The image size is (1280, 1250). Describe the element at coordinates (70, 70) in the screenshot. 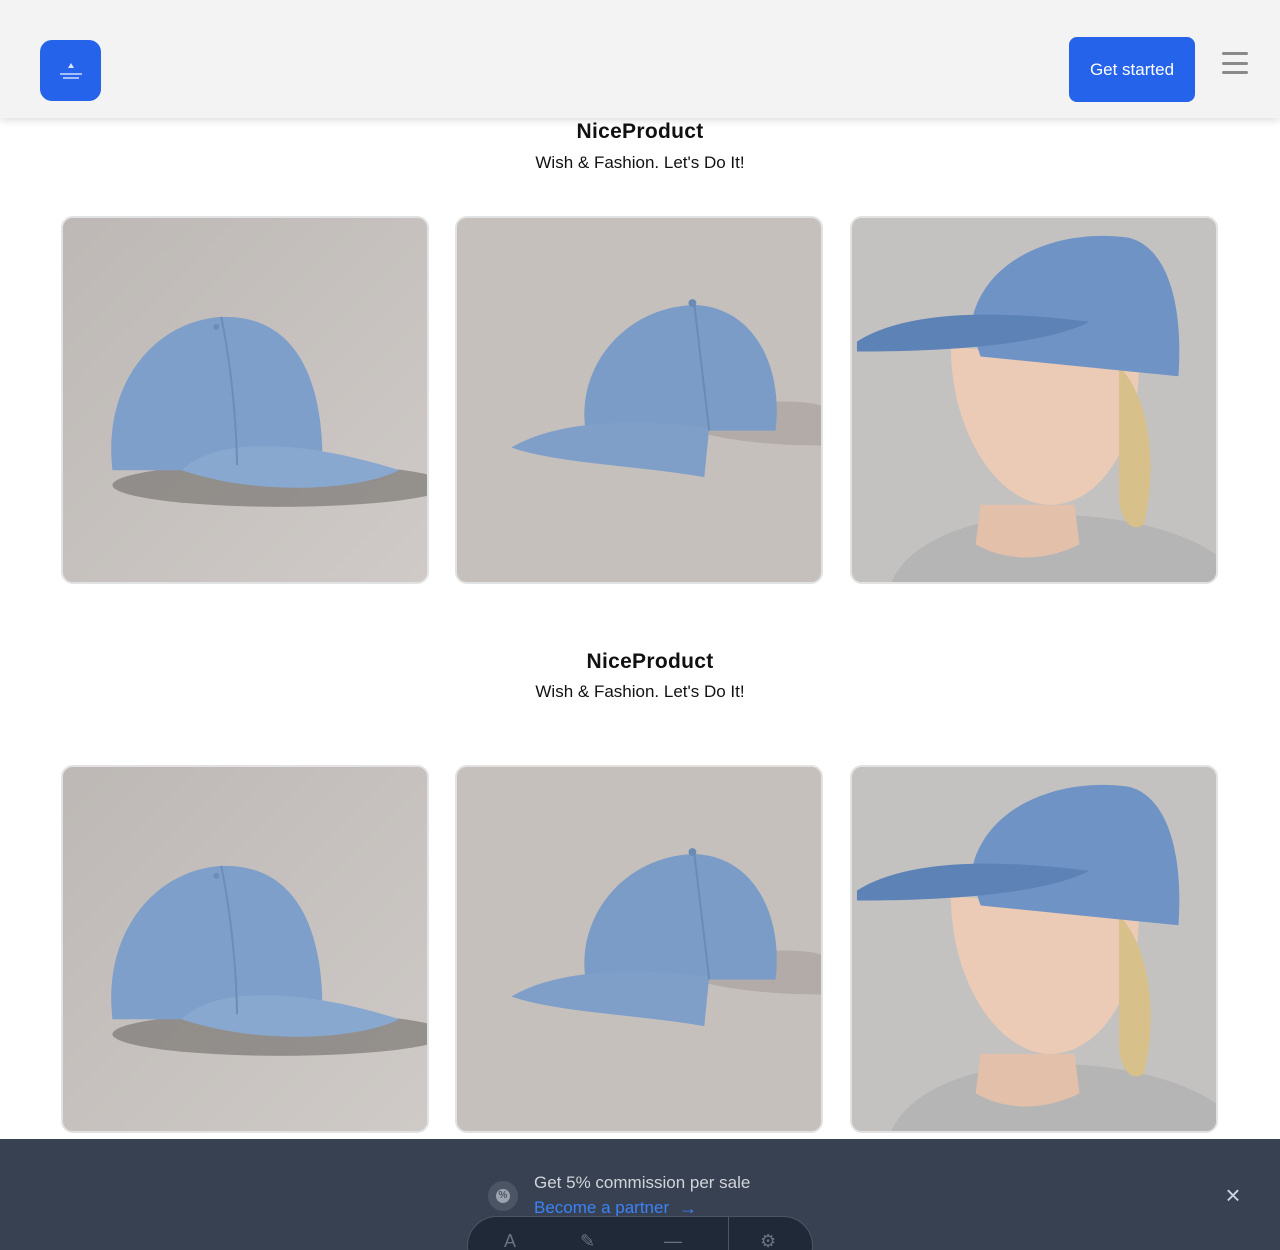

I see `logo-icon` at that location.